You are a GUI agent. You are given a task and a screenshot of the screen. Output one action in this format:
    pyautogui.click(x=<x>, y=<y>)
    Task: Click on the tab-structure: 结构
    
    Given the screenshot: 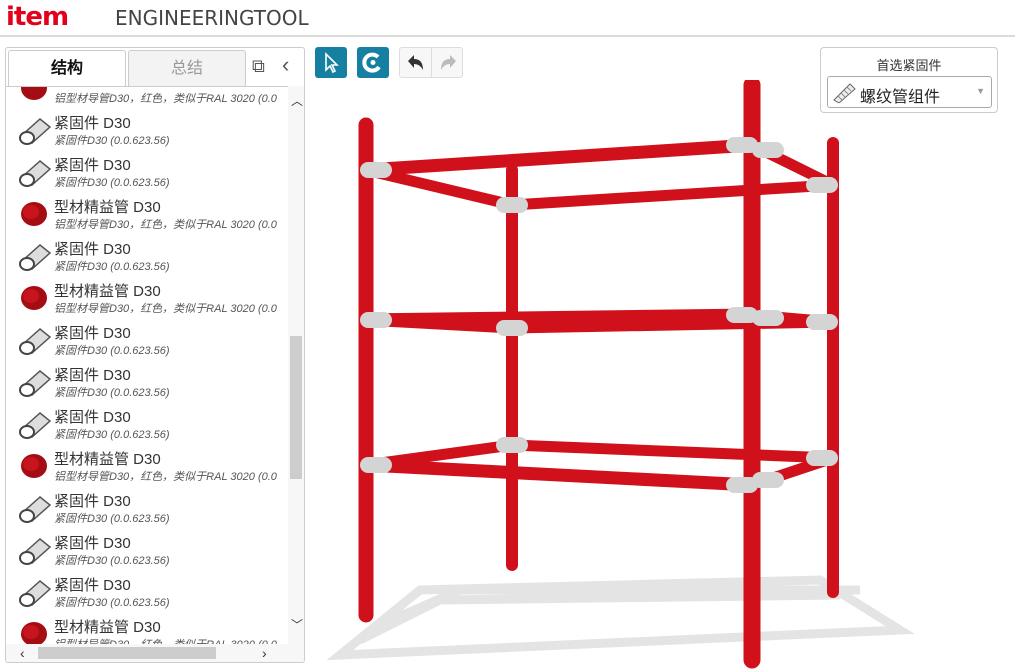 What is the action you would take?
    pyautogui.click(x=67, y=68)
    